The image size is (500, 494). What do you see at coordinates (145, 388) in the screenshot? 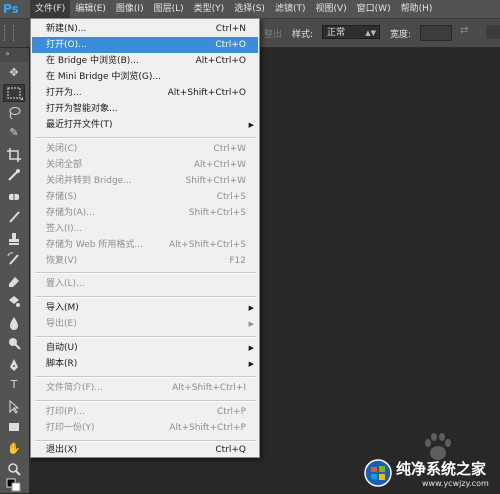
I see `menu-item-file-info: 文件简介(F)... Alt+Shift+Ctrl+I` at bounding box center [145, 388].